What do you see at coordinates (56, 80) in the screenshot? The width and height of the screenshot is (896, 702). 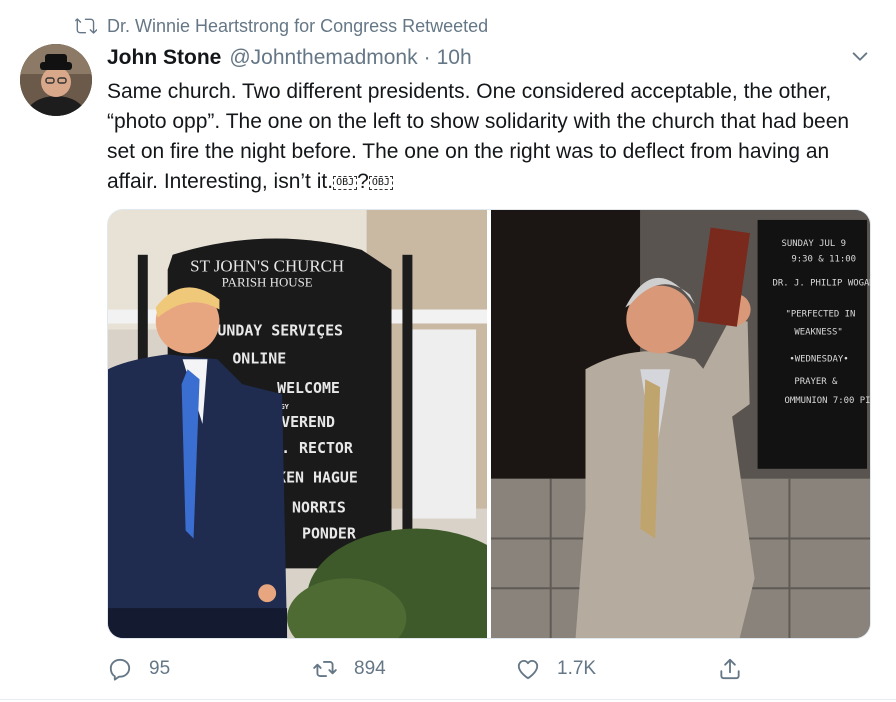 I see `avatar` at bounding box center [56, 80].